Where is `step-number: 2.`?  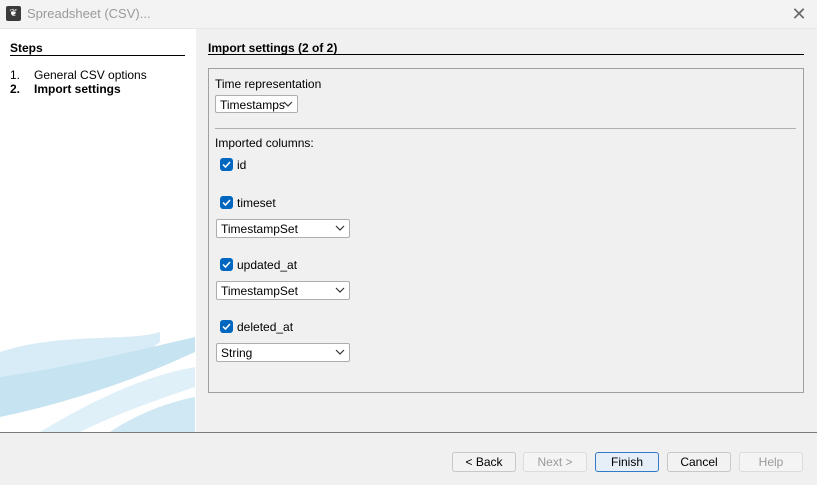
step-number: 2. is located at coordinates (15, 89).